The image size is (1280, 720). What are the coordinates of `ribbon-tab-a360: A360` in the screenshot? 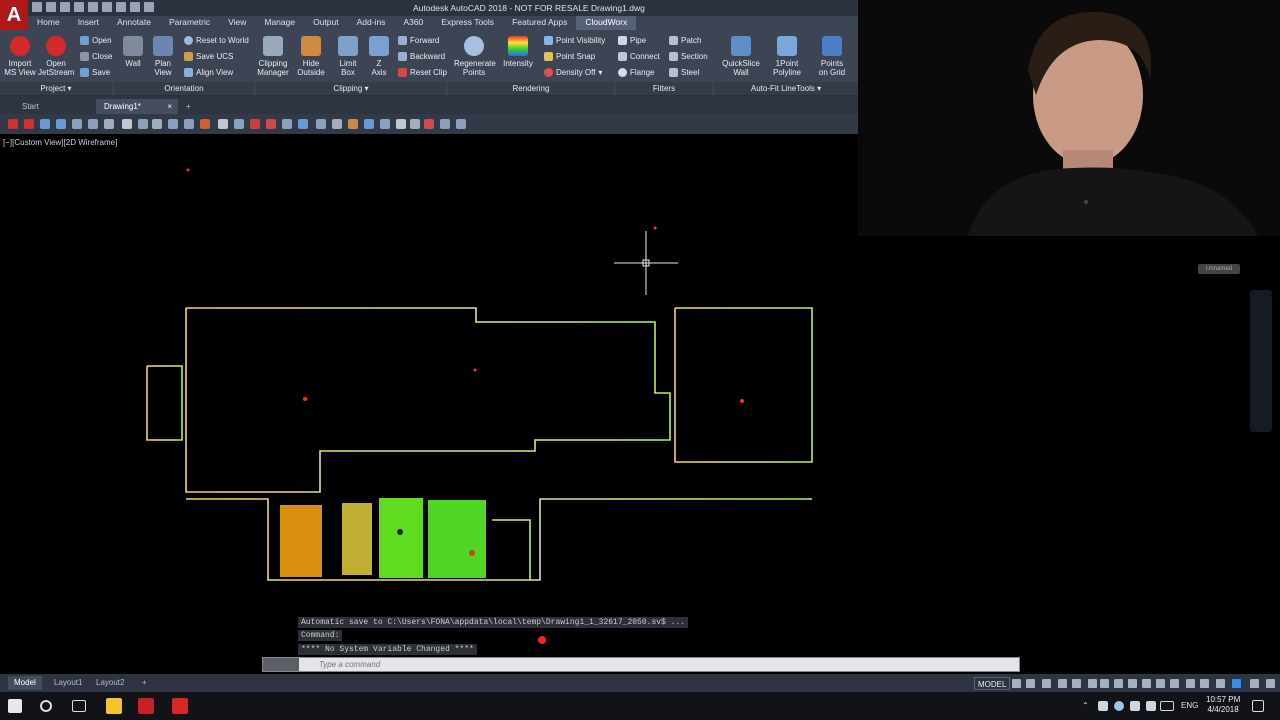 It's located at (413, 23).